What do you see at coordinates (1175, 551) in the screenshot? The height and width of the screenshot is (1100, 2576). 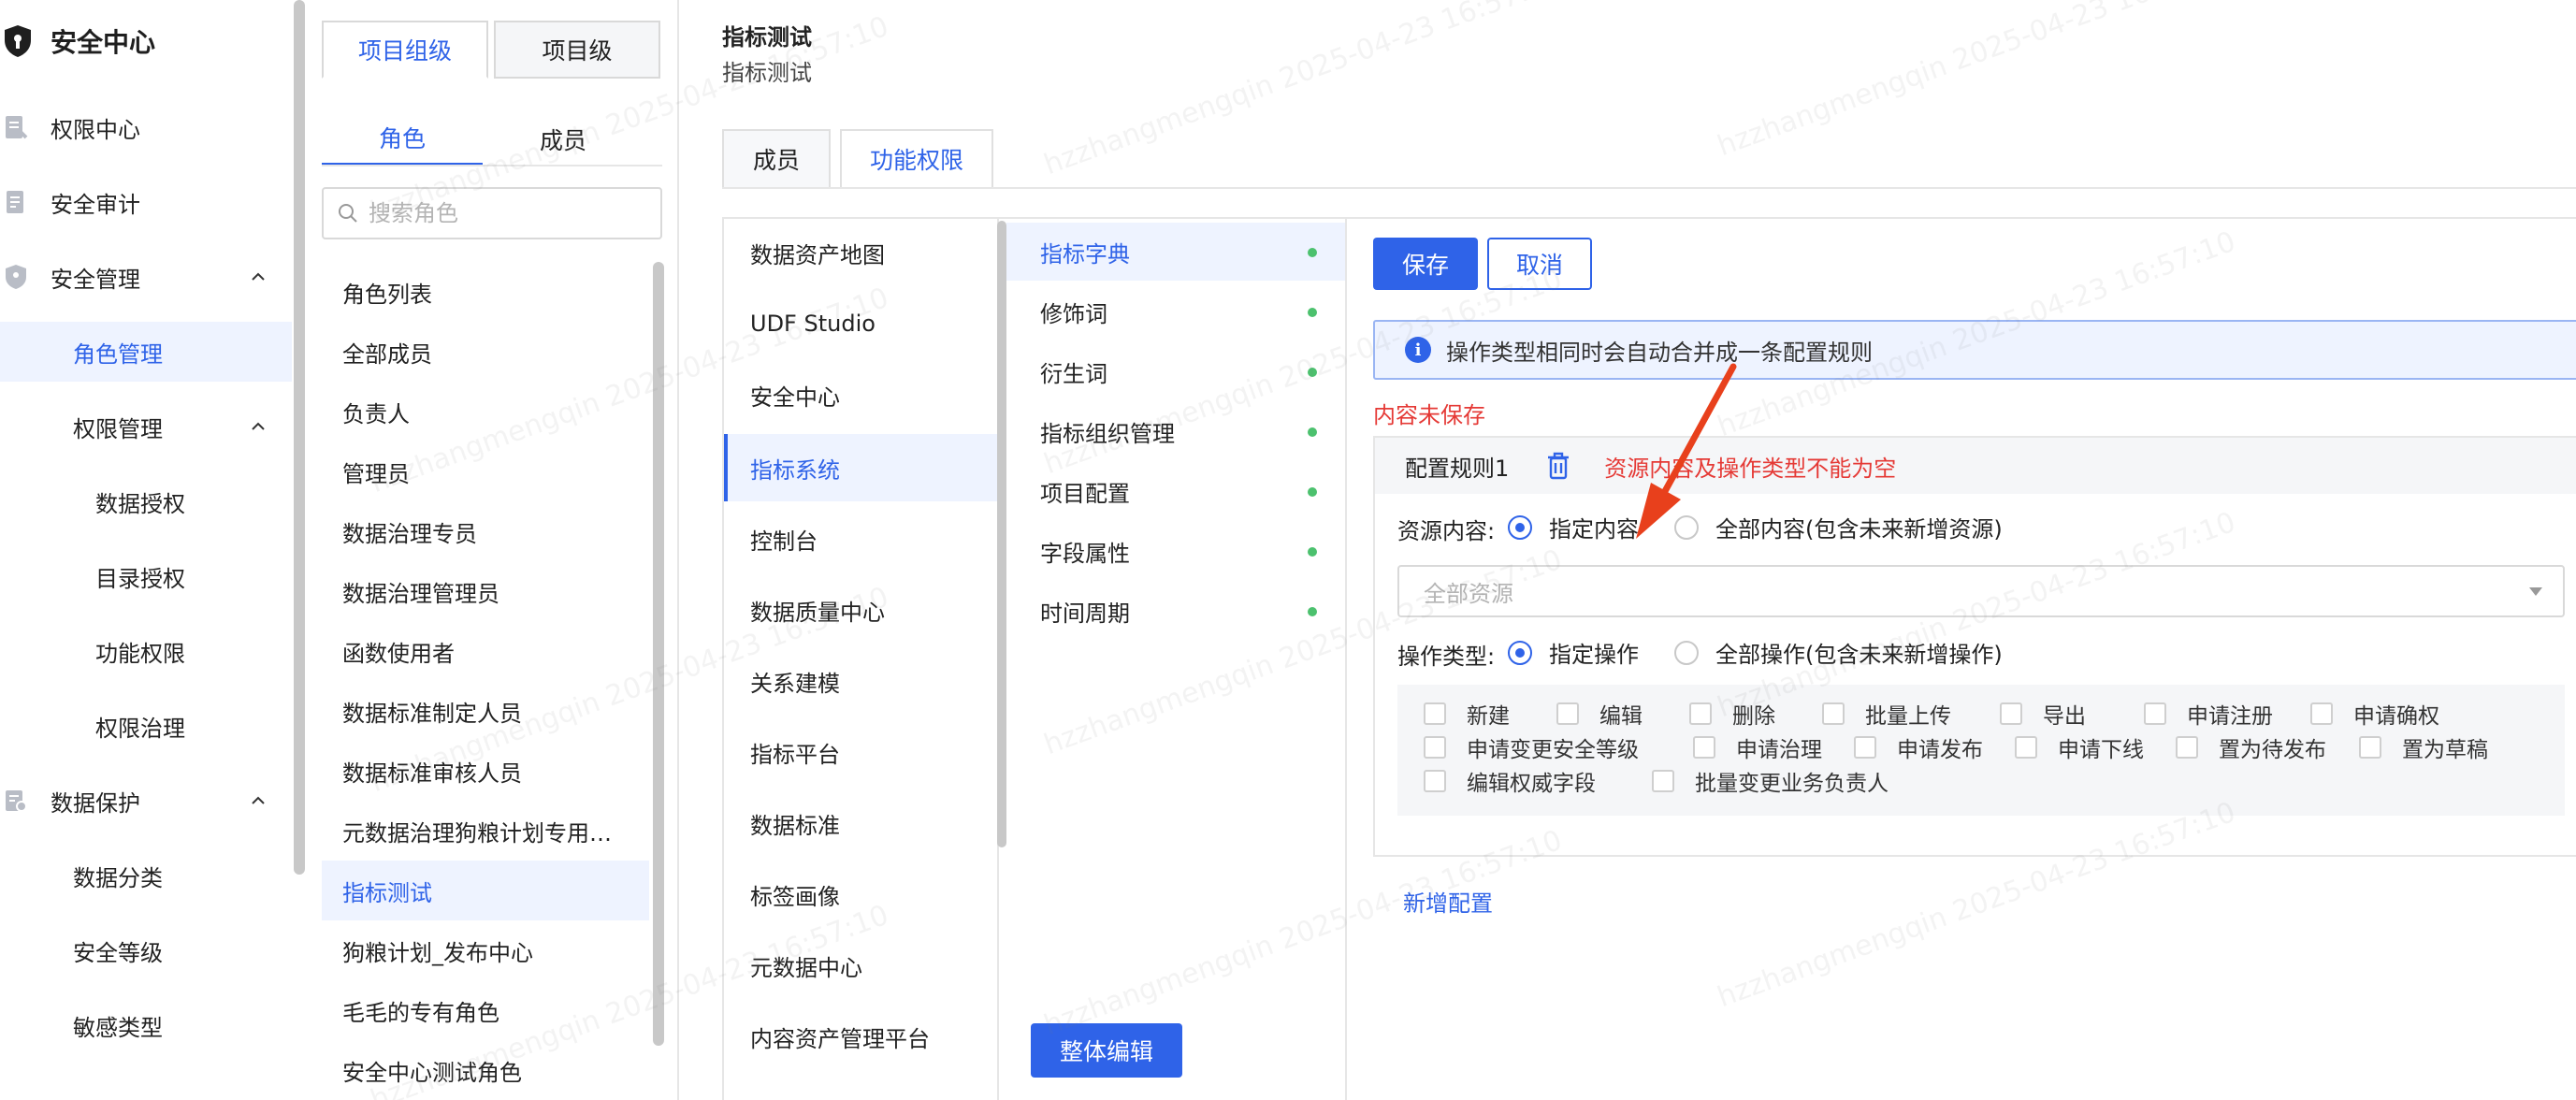 I see `module-item: 字段属性` at bounding box center [1175, 551].